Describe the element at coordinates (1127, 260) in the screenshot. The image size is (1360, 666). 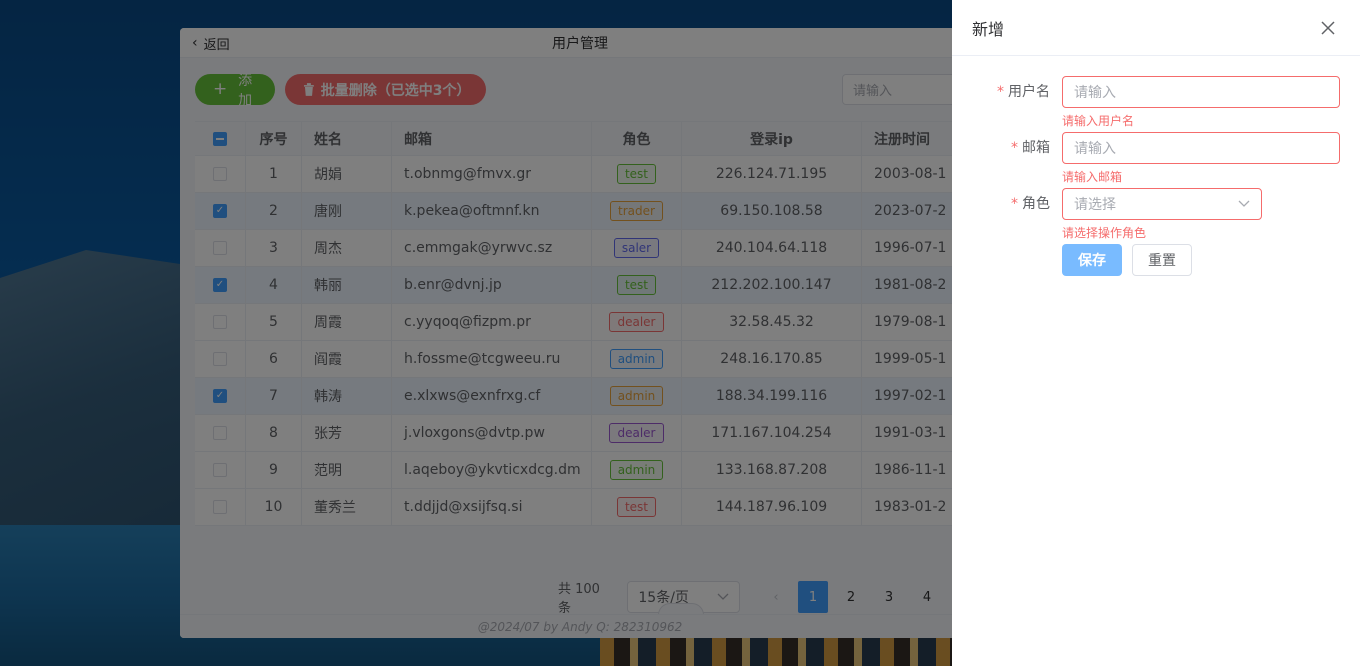
I see `form-actions: 保存 重置` at that location.